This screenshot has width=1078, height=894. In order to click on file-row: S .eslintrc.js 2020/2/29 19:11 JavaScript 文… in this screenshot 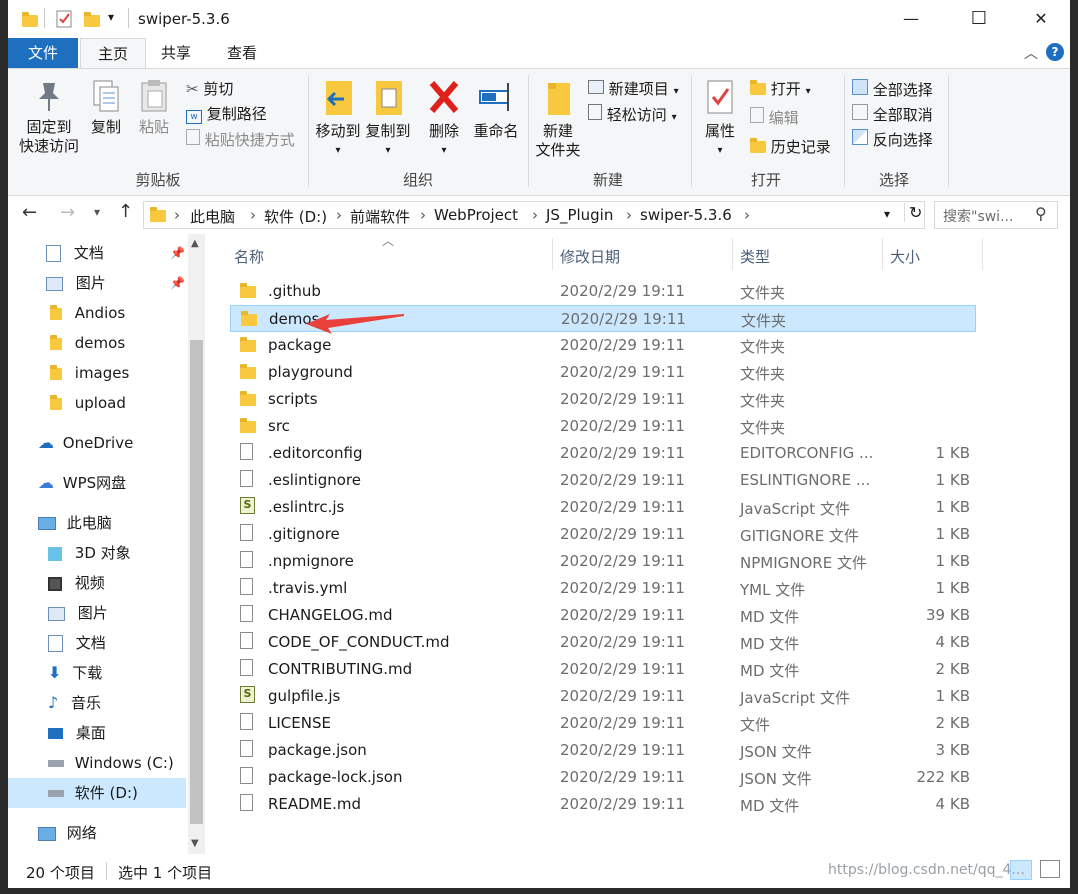, I will do `click(603, 507)`.